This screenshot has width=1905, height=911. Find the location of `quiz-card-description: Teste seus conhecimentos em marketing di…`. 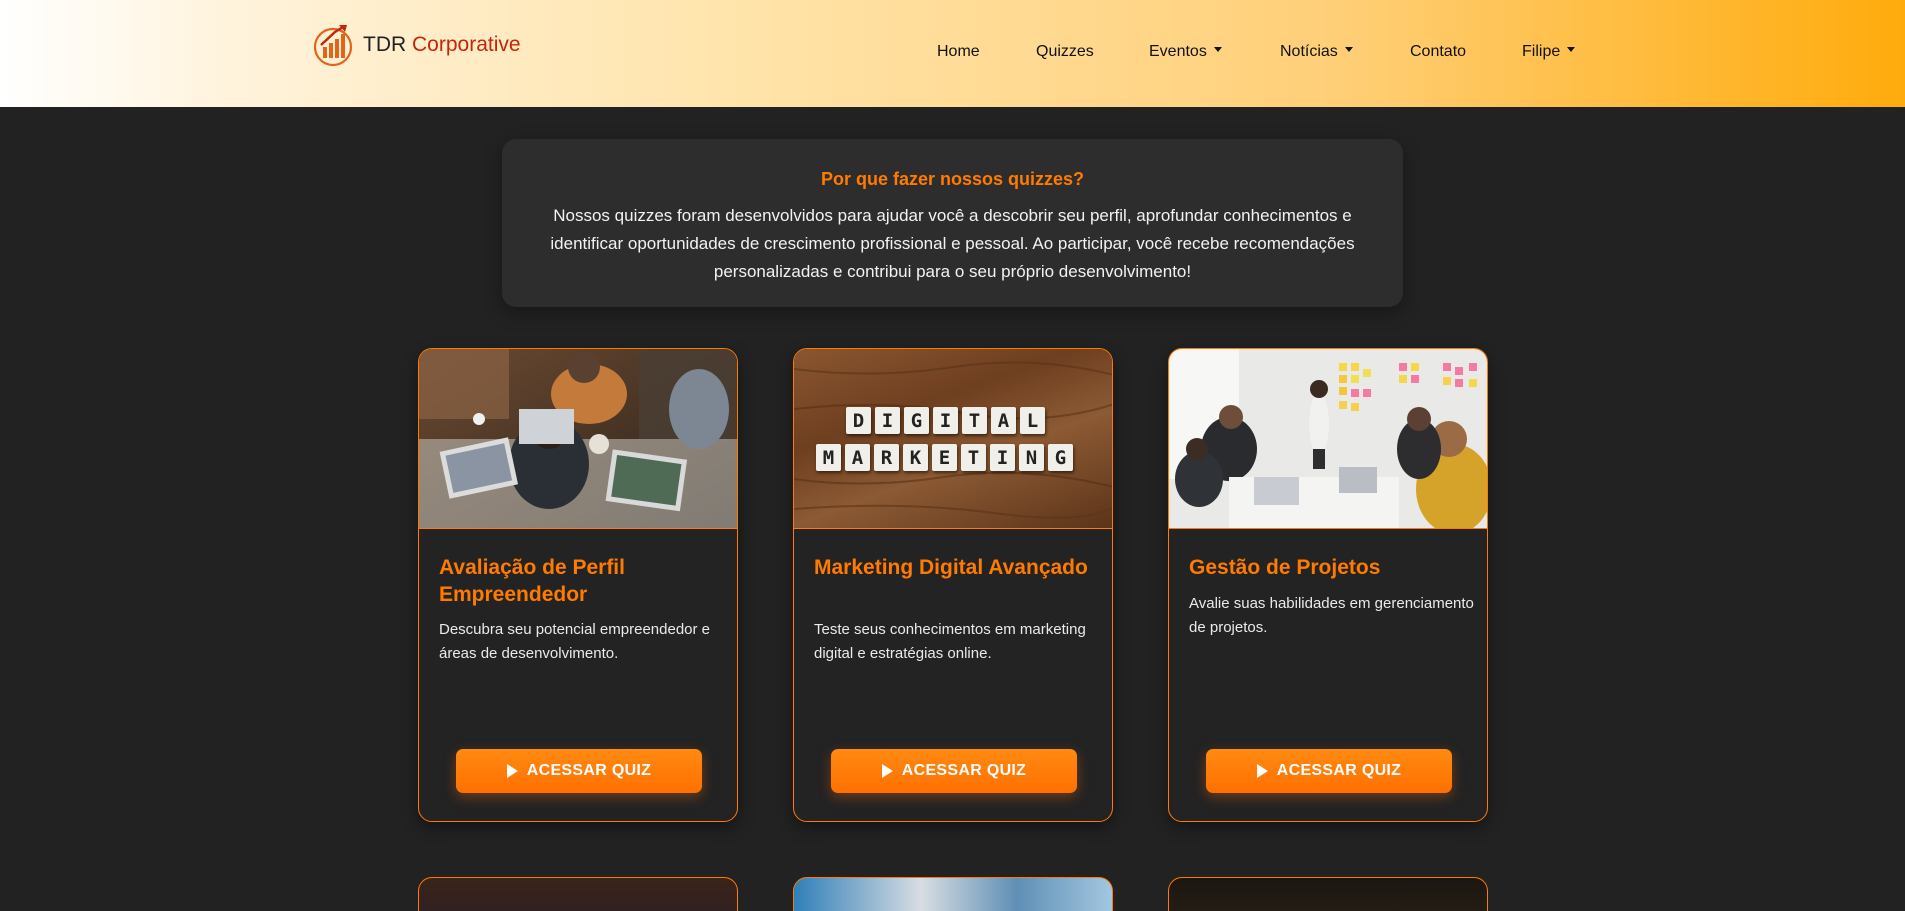

quiz-card-description: Teste seus conhecimentos em marketing di… is located at coordinates (950, 641).